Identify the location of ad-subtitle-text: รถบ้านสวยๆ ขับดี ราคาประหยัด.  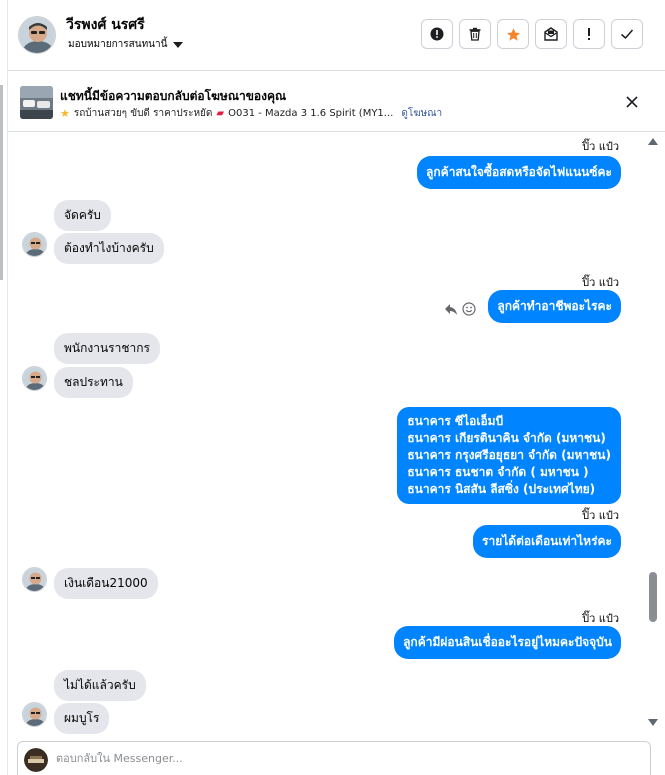
(143, 113).